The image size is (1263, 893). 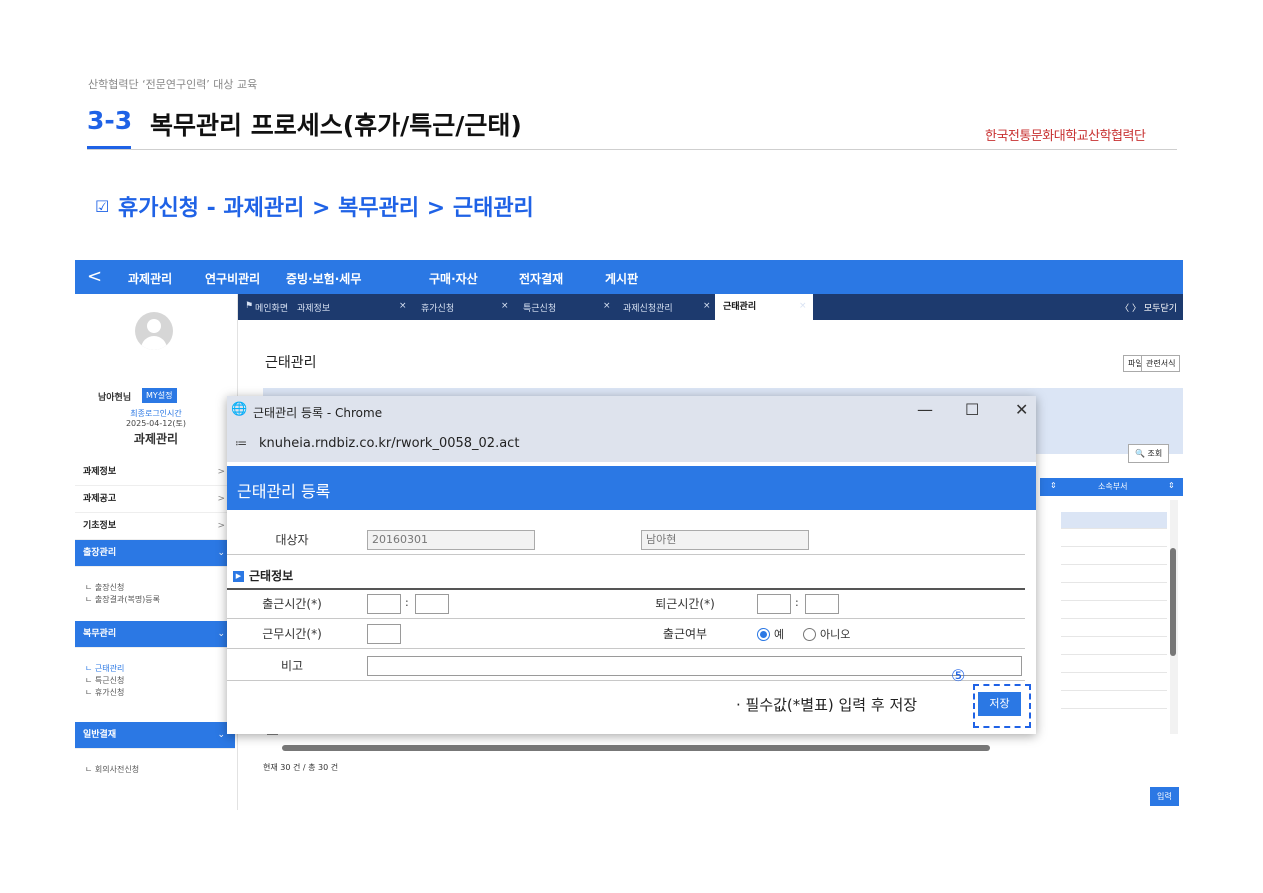 What do you see at coordinates (539, 307) in the screenshot?
I see `tab-overtime: 특근신청` at bounding box center [539, 307].